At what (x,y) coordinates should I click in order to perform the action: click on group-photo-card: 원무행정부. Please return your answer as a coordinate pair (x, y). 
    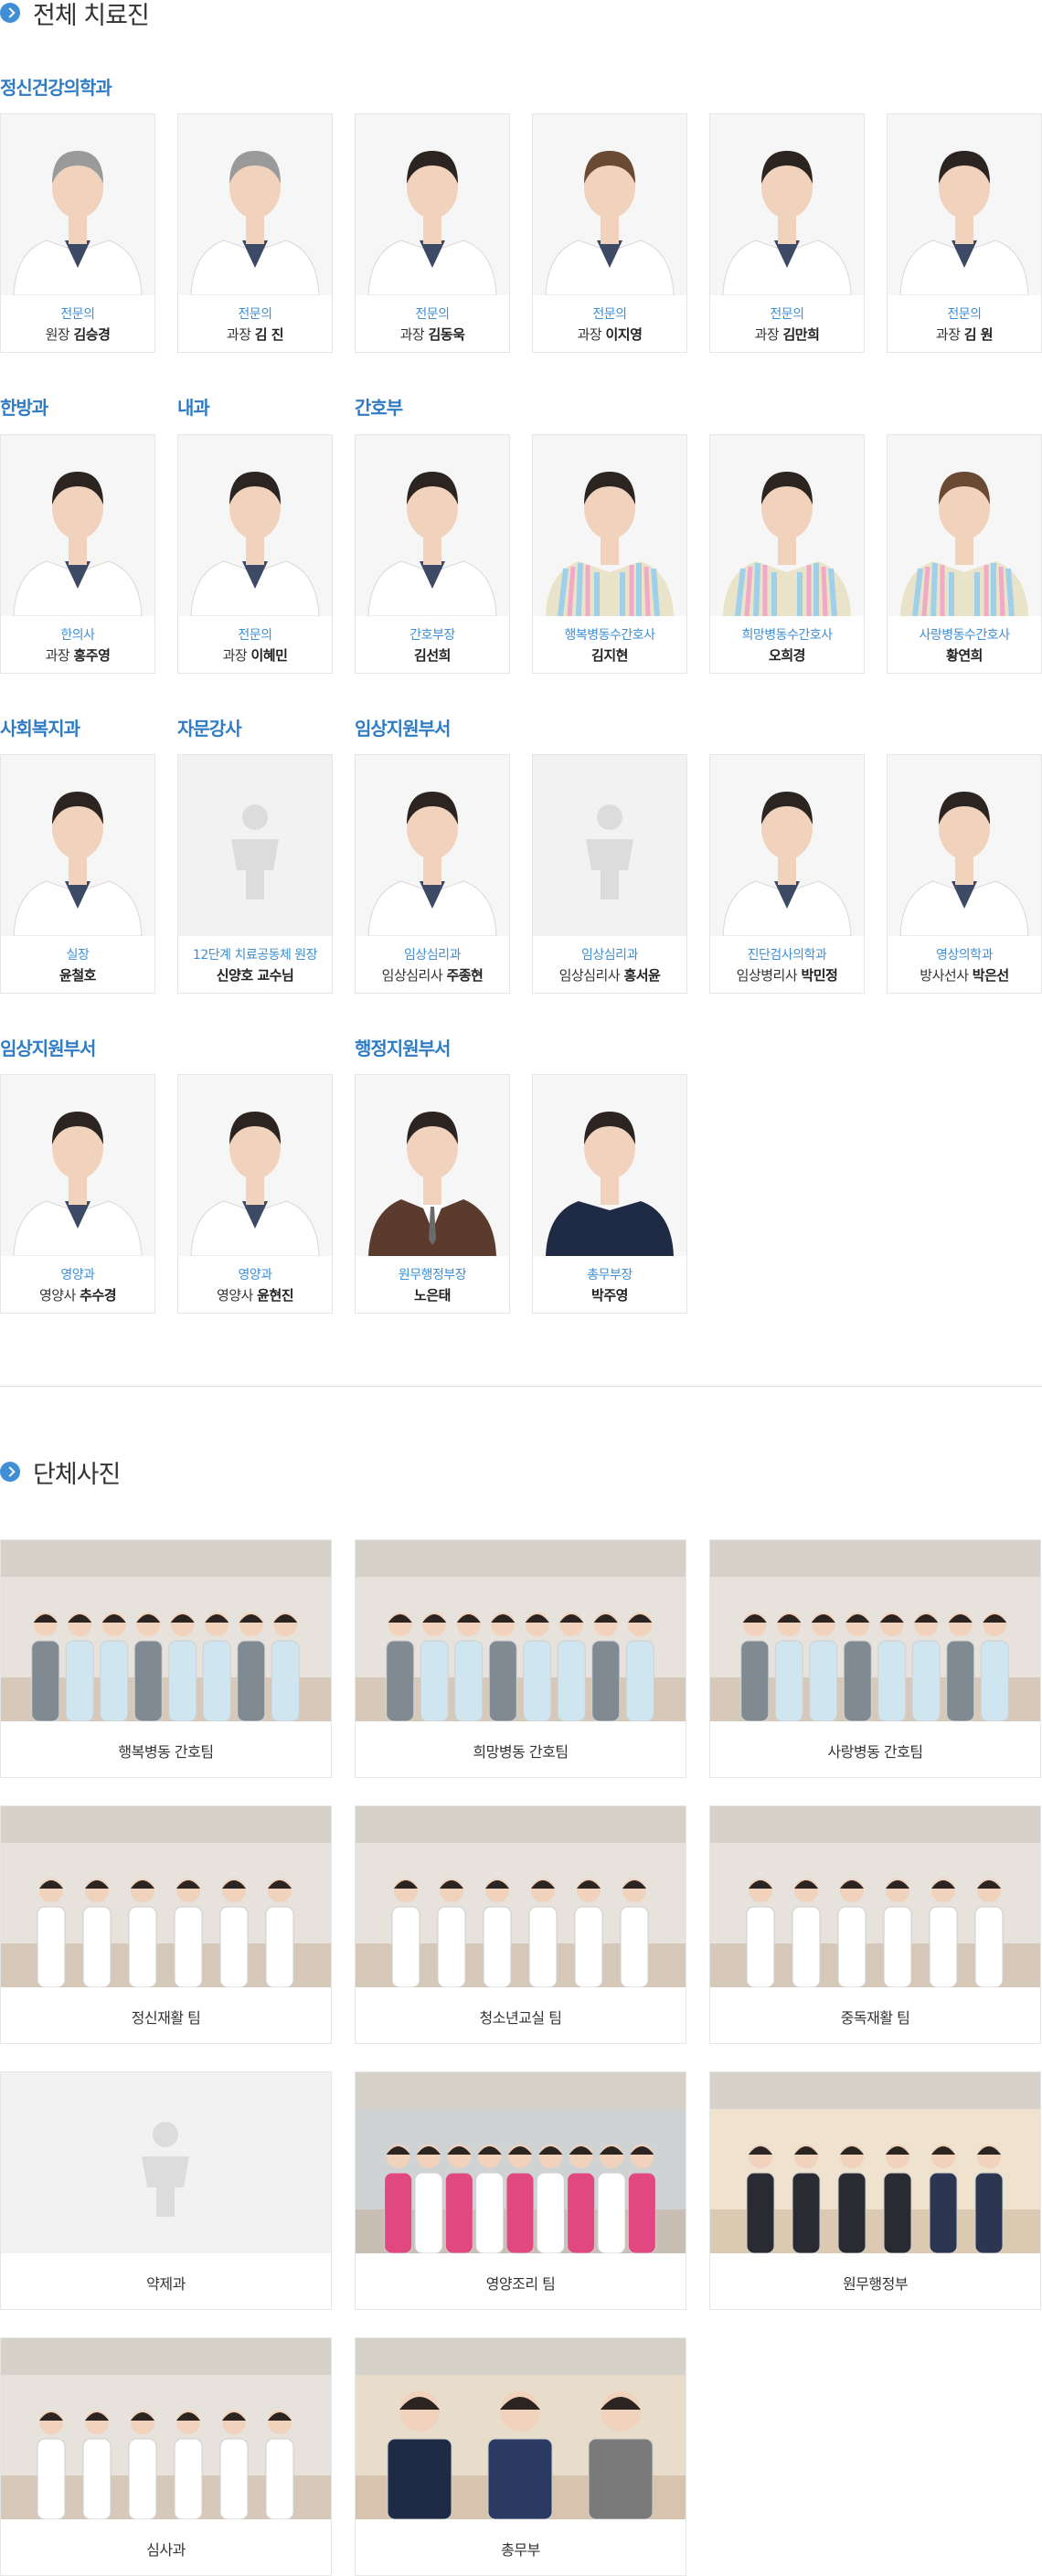
    Looking at the image, I should click on (875, 2190).